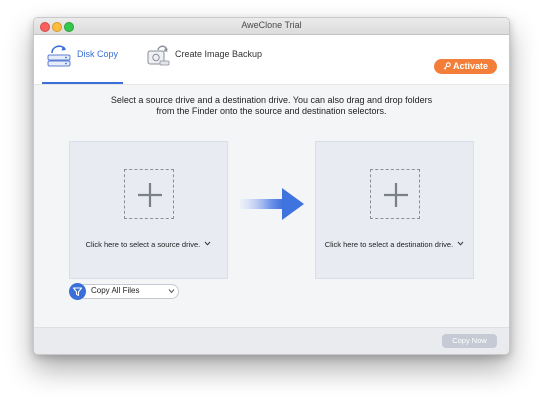  Describe the element at coordinates (82, 83) in the screenshot. I see `active-tab-indicator` at that location.